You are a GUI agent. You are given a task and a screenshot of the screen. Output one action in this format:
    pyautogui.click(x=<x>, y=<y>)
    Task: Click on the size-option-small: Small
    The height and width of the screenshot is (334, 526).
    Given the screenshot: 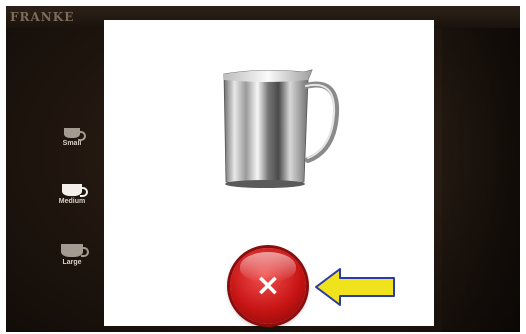 What is the action you would take?
    pyautogui.click(x=72, y=137)
    